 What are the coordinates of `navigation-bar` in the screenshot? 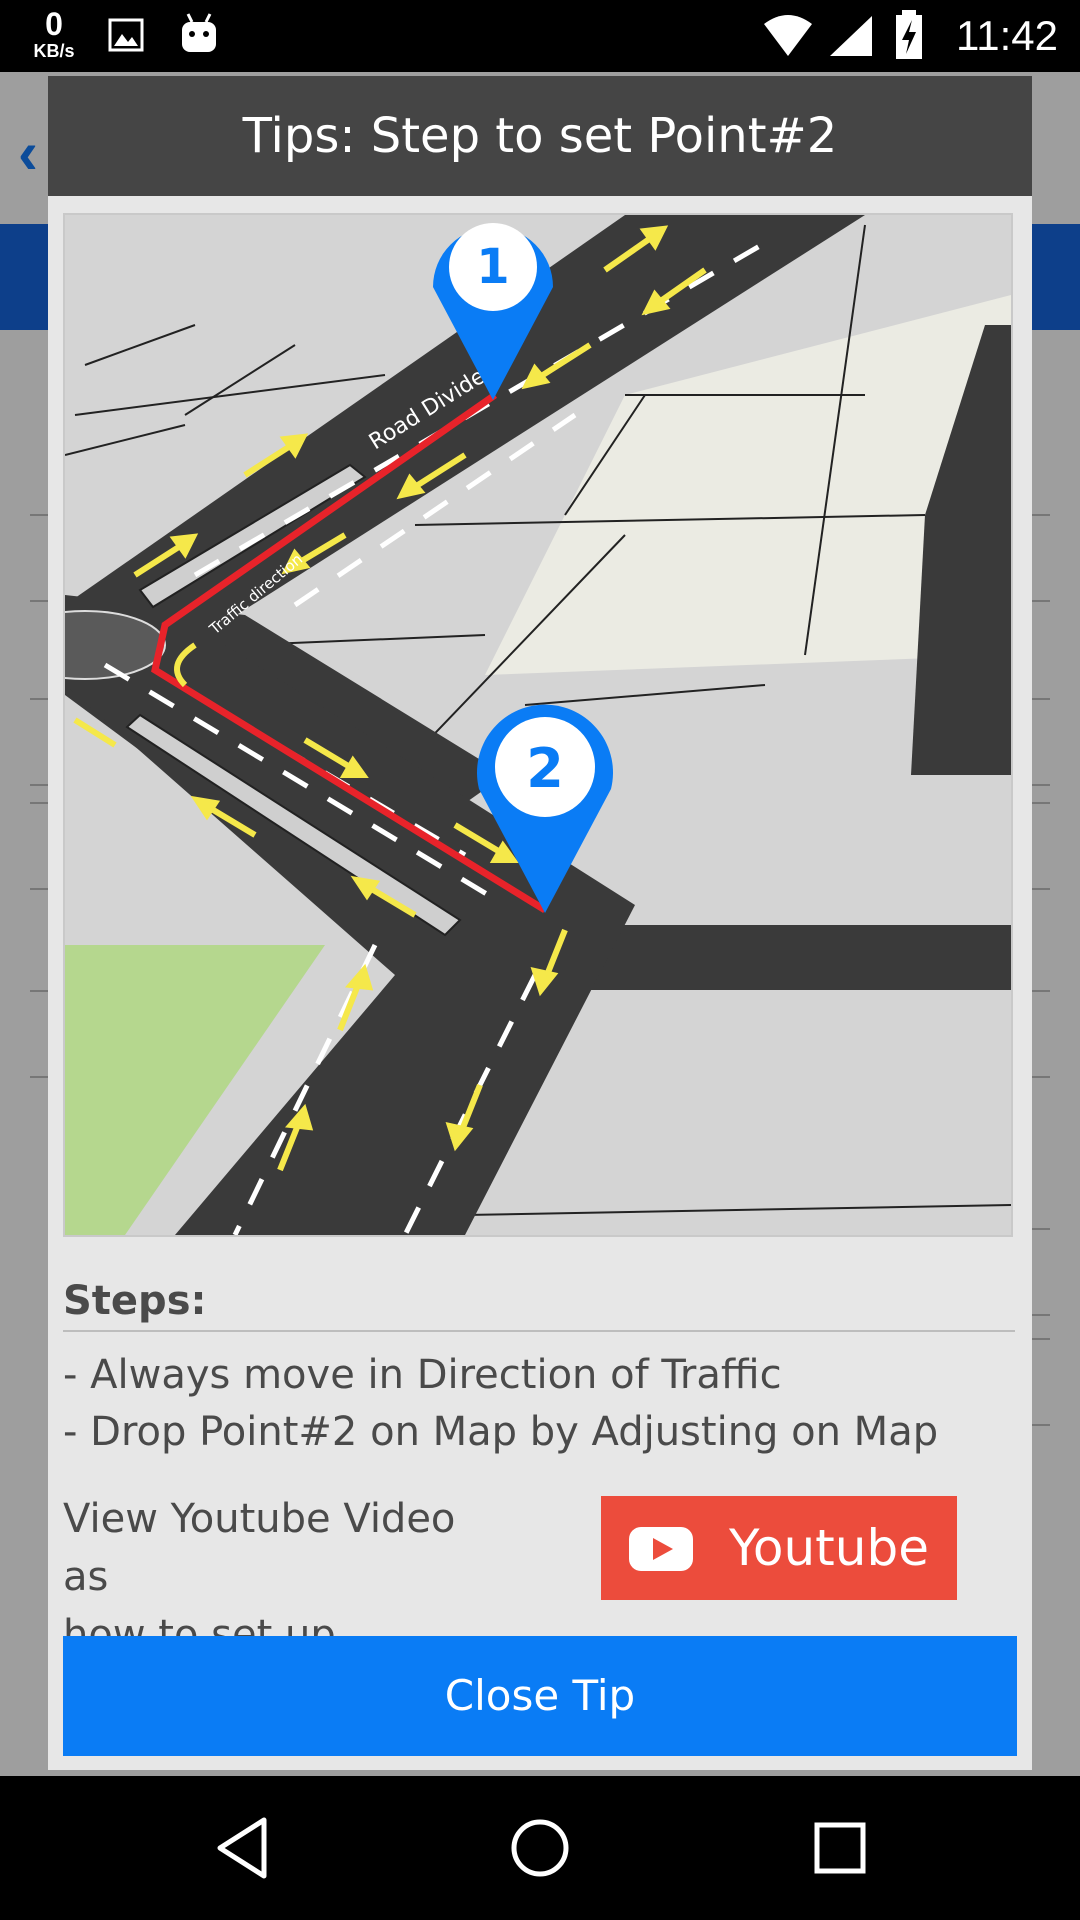 It's located at (540, 1848).